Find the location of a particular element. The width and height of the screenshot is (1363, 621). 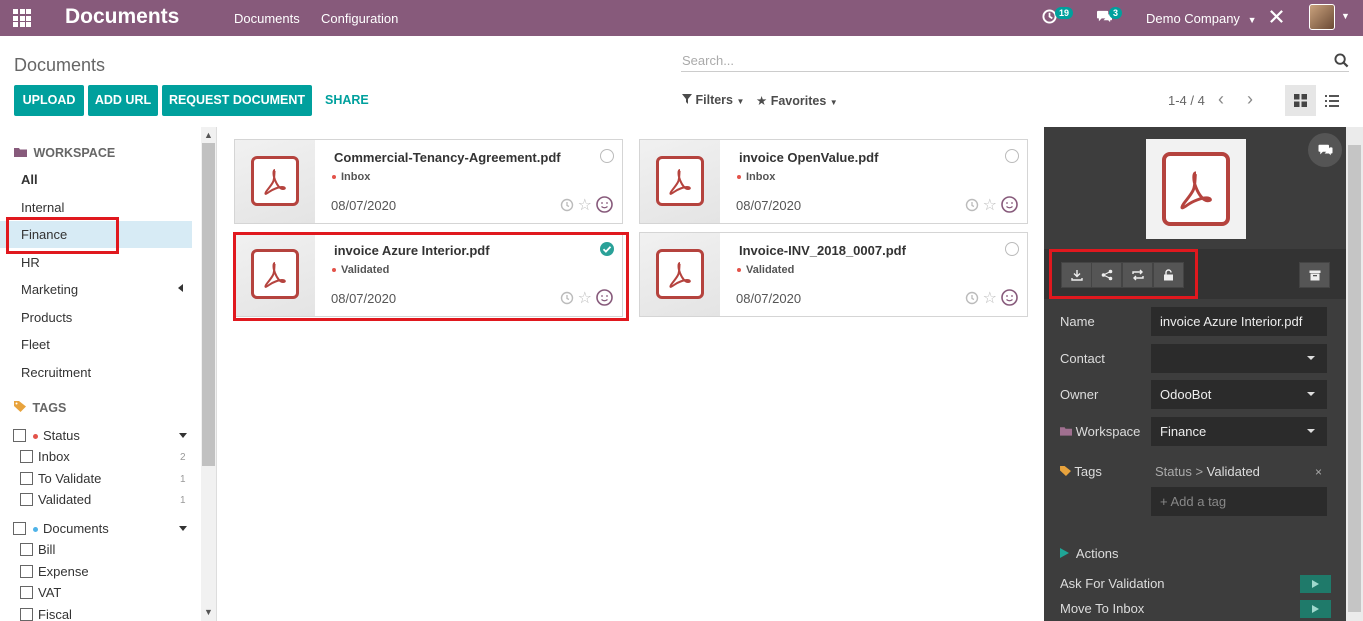

pdf-file-icon is located at coordinates (680, 274).